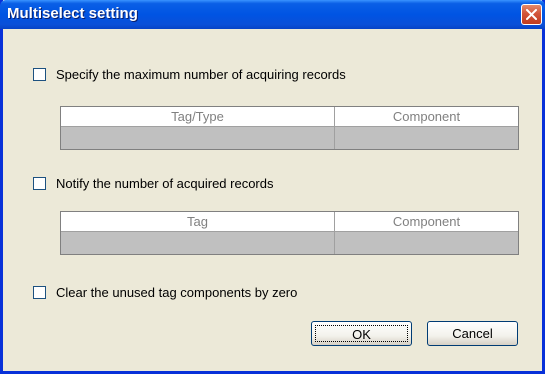 This screenshot has width=545, height=374. What do you see at coordinates (39, 292) in the screenshot?
I see `clear-unused-checkbox` at bounding box center [39, 292].